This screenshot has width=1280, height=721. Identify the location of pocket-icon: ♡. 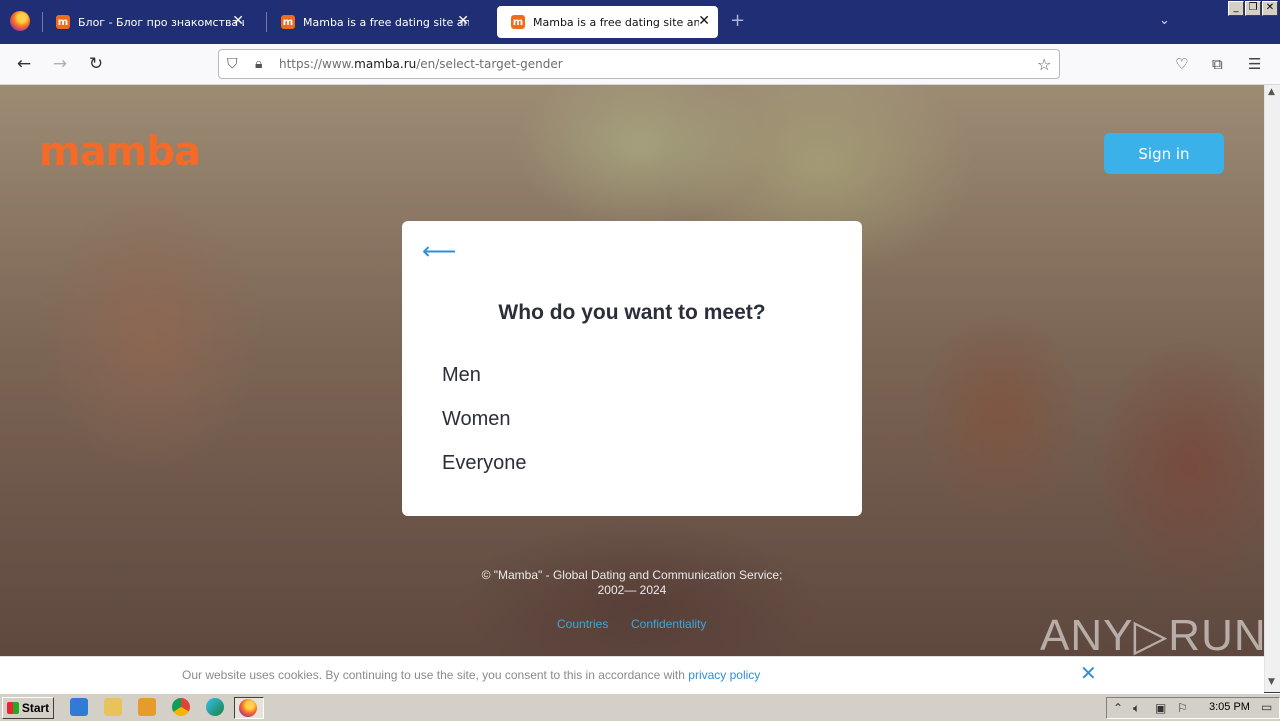
(1181, 64).